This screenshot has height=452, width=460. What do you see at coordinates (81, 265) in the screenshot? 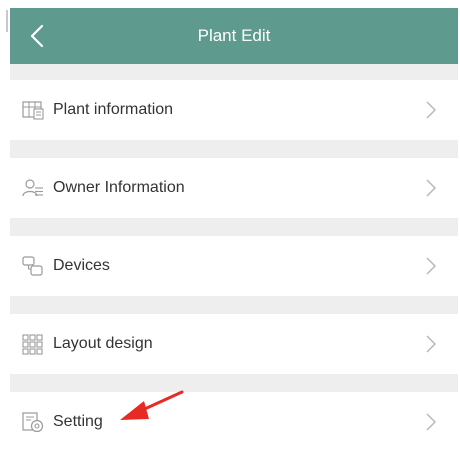
I see `menu-item-label: Devices` at bounding box center [81, 265].